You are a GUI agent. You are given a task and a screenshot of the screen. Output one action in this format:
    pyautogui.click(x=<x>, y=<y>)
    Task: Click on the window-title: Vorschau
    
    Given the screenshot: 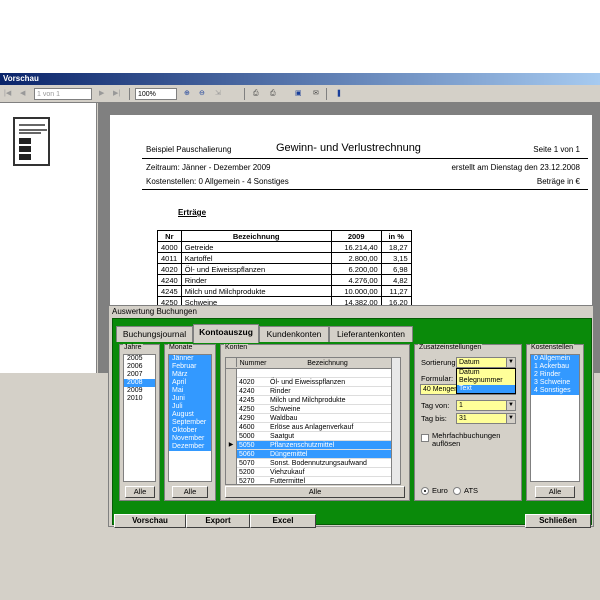 What is the action you would take?
    pyautogui.click(x=300, y=79)
    